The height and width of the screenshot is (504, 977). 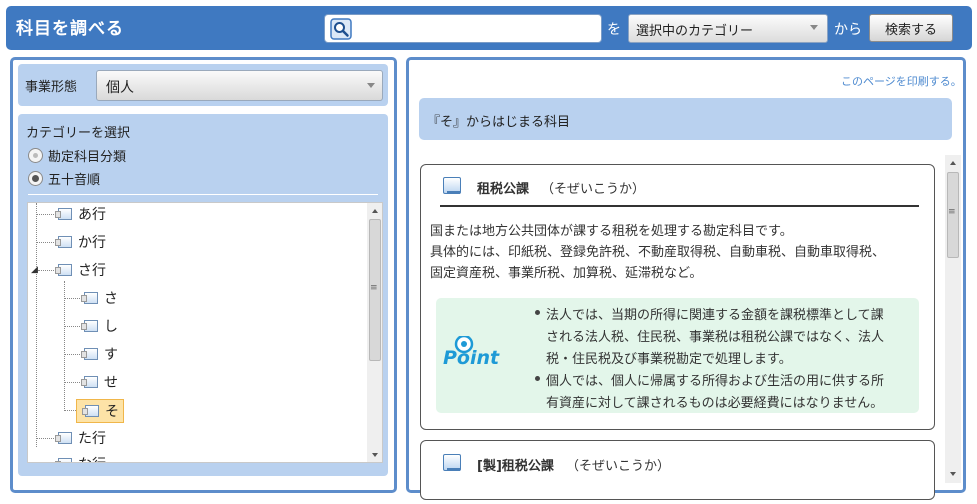 What do you see at coordinates (92, 215) in the screenshot?
I see `tree-node-label: あ行` at bounding box center [92, 215].